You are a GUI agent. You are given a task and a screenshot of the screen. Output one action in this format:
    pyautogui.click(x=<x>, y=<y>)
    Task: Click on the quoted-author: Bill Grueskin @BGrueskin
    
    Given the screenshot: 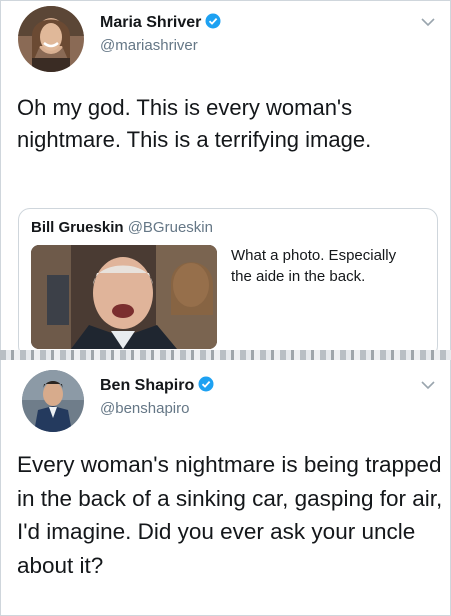 What is the action you would take?
    pyautogui.click(x=122, y=227)
    